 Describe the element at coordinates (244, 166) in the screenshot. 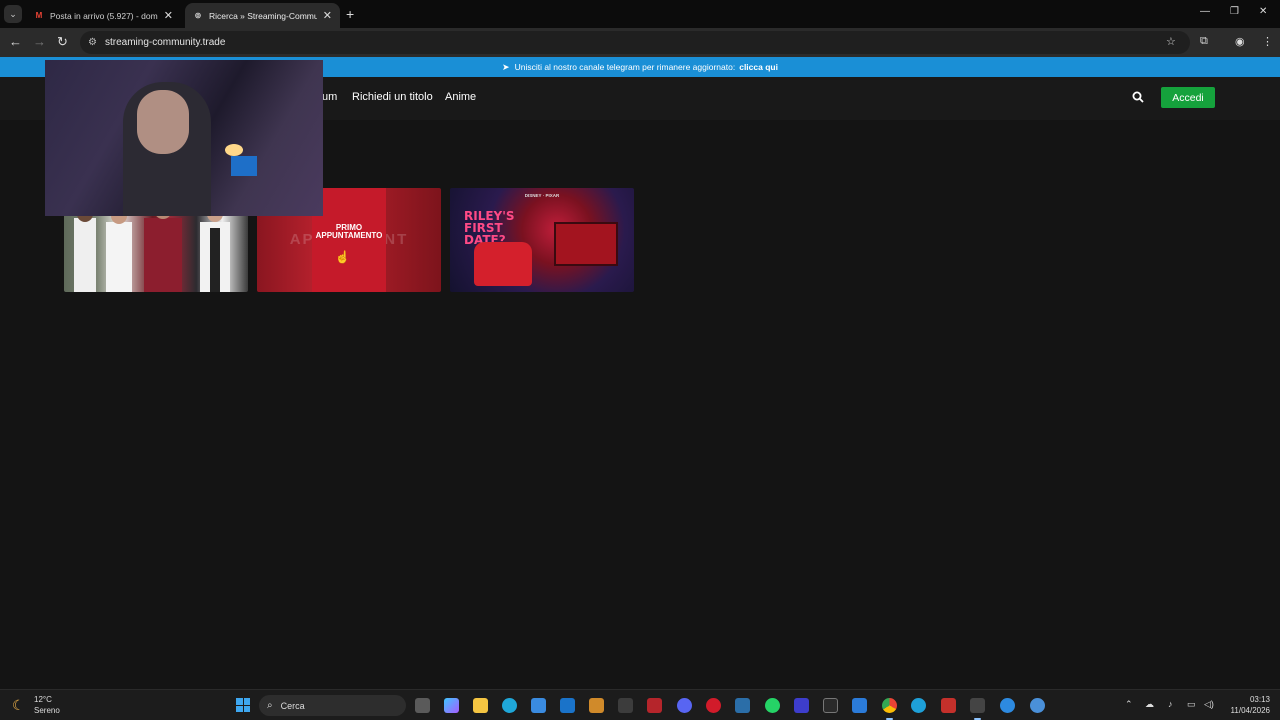

I see `webcam-monitor` at that location.